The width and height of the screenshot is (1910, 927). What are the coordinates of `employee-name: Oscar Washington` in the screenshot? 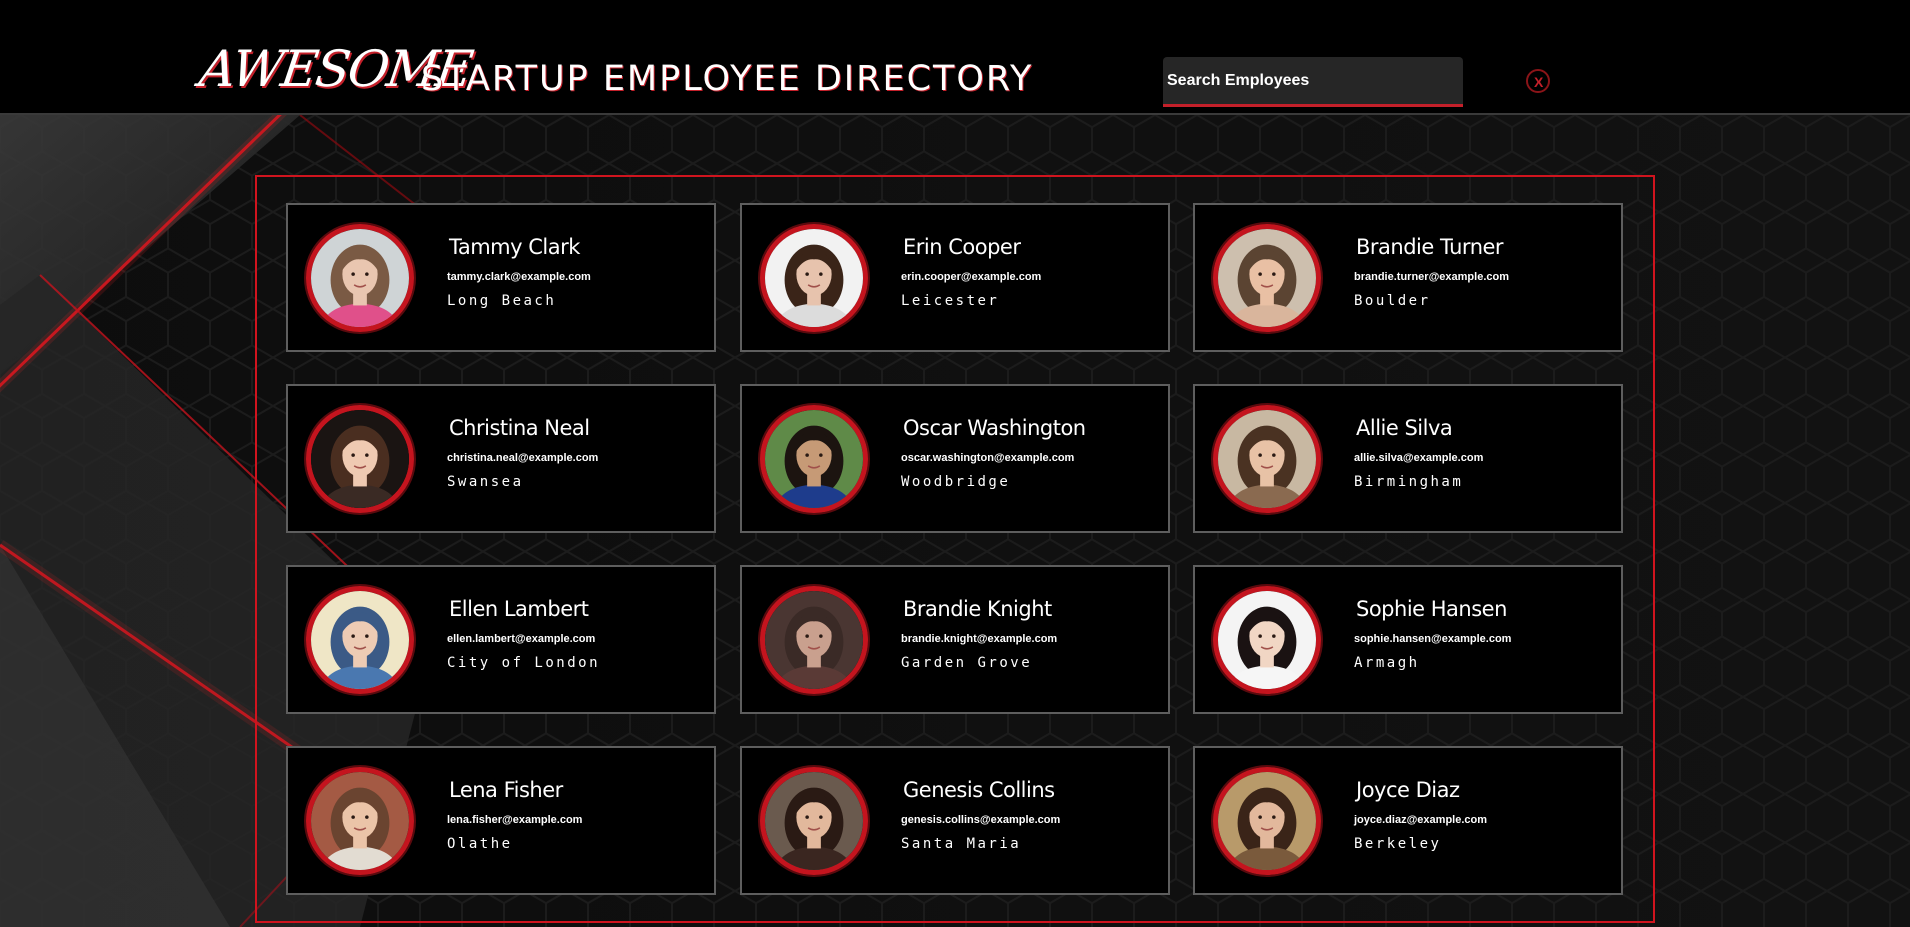 It's located at (994, 428).